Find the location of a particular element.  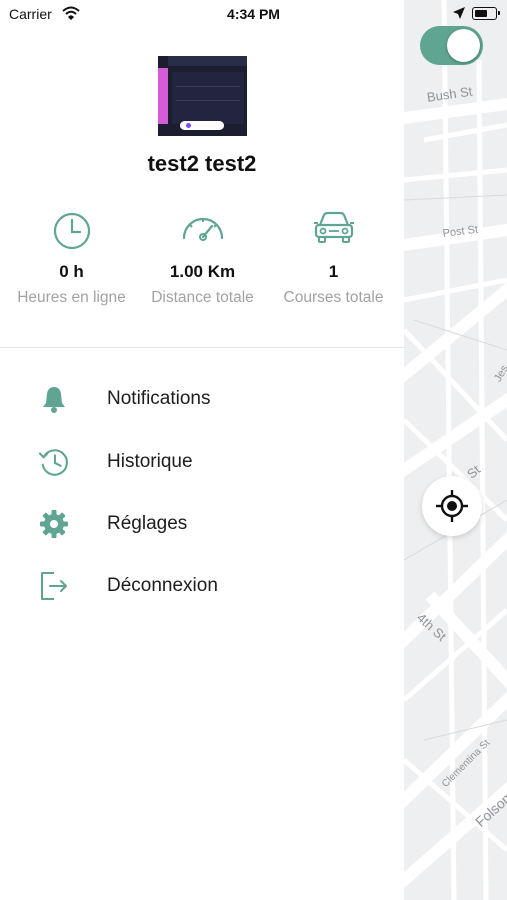

history-icon is located at coordinates (53, 462).